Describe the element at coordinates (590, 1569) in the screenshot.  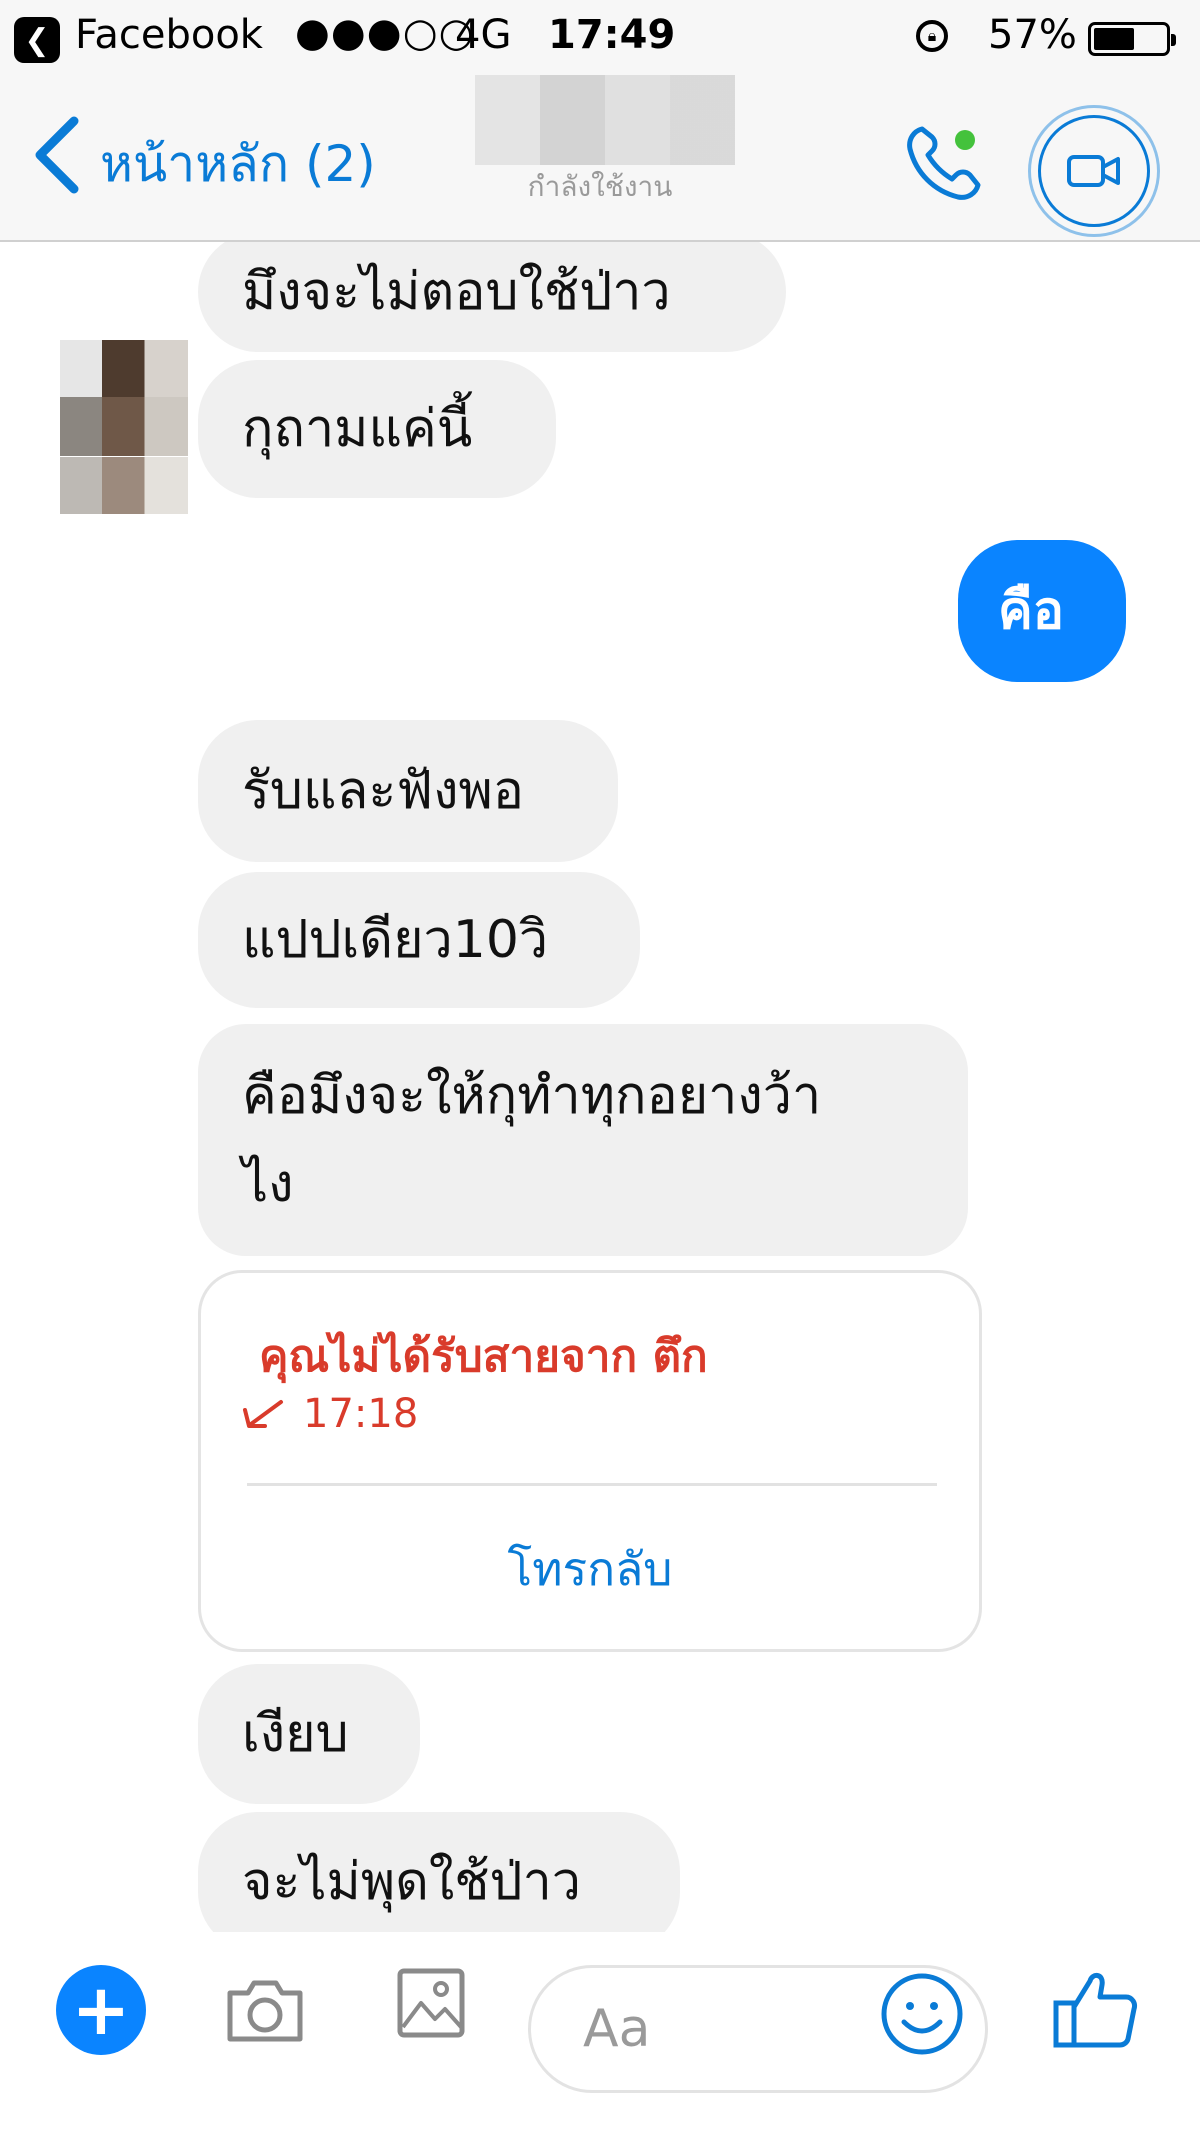
I see `call-back-button: โทรกลับ` at that location.